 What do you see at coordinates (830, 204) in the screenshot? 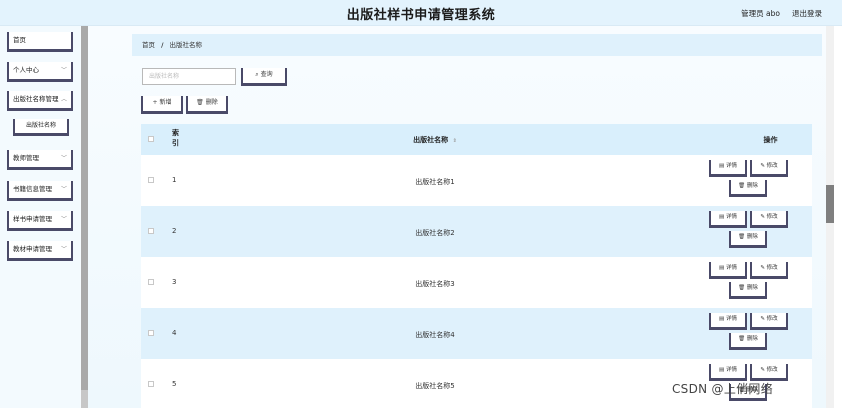
I see `page-scrollbar-thumb` at bounding box center [830, 204].